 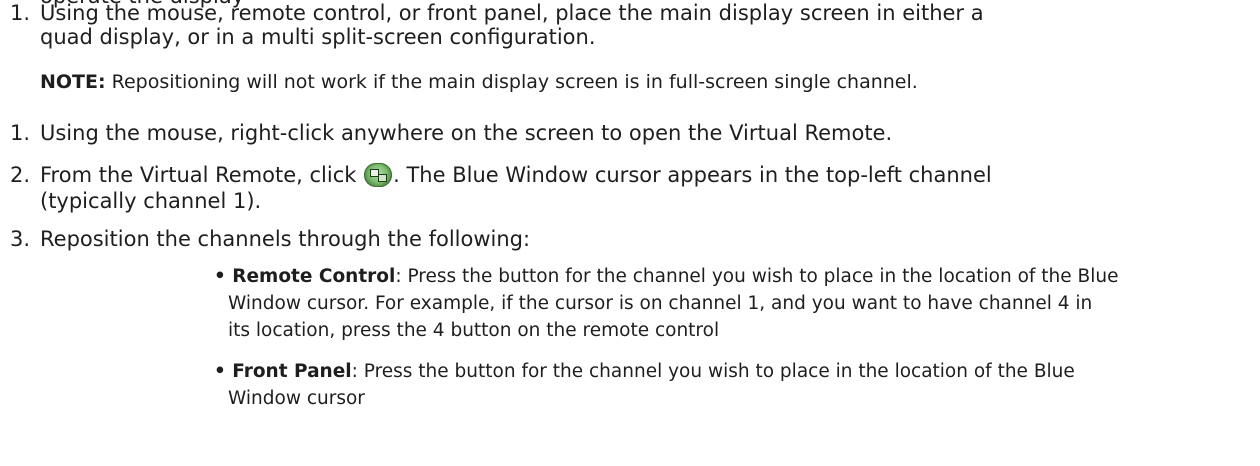 What do you see at coordinates (151, 201) in the screenshot?
I see `step-text-line2: (typically channel 1).` at bounding box center [151, 201].